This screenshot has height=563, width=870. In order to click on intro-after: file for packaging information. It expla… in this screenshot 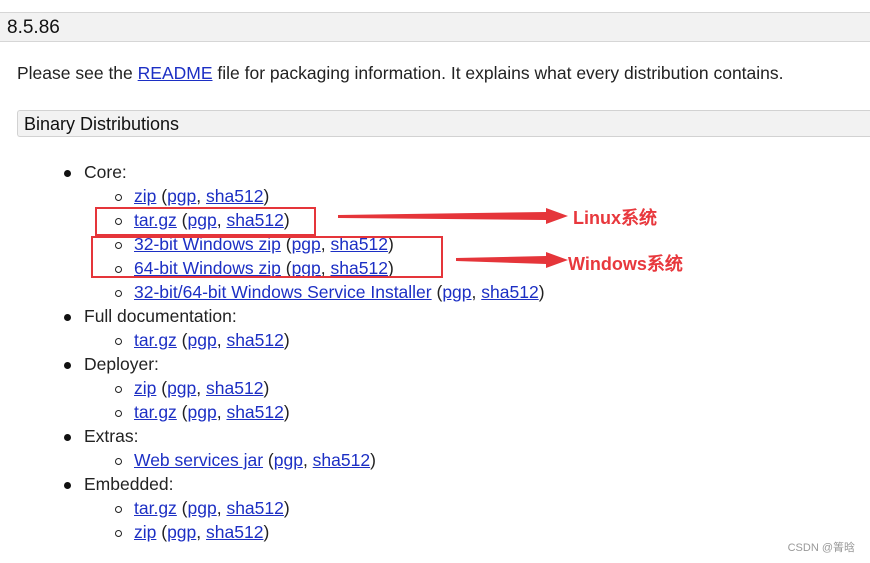, I will do `click(498, 73)`.